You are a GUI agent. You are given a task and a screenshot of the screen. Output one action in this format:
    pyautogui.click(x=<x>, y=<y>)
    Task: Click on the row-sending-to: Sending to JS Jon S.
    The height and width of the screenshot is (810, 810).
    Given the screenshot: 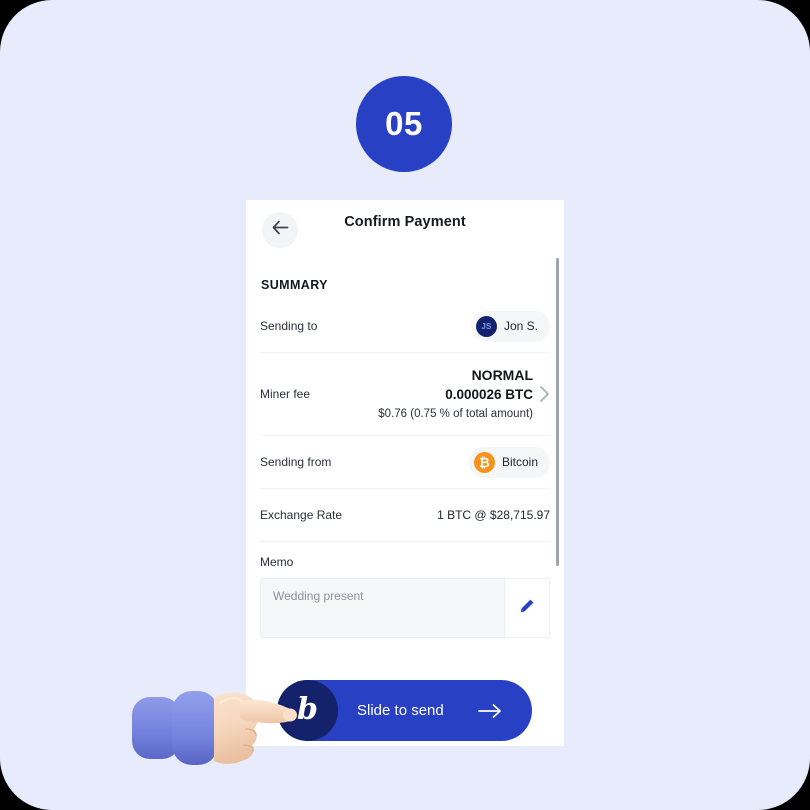 What is the action you would take?
    pyautogui.click(x=405, y=326)
    